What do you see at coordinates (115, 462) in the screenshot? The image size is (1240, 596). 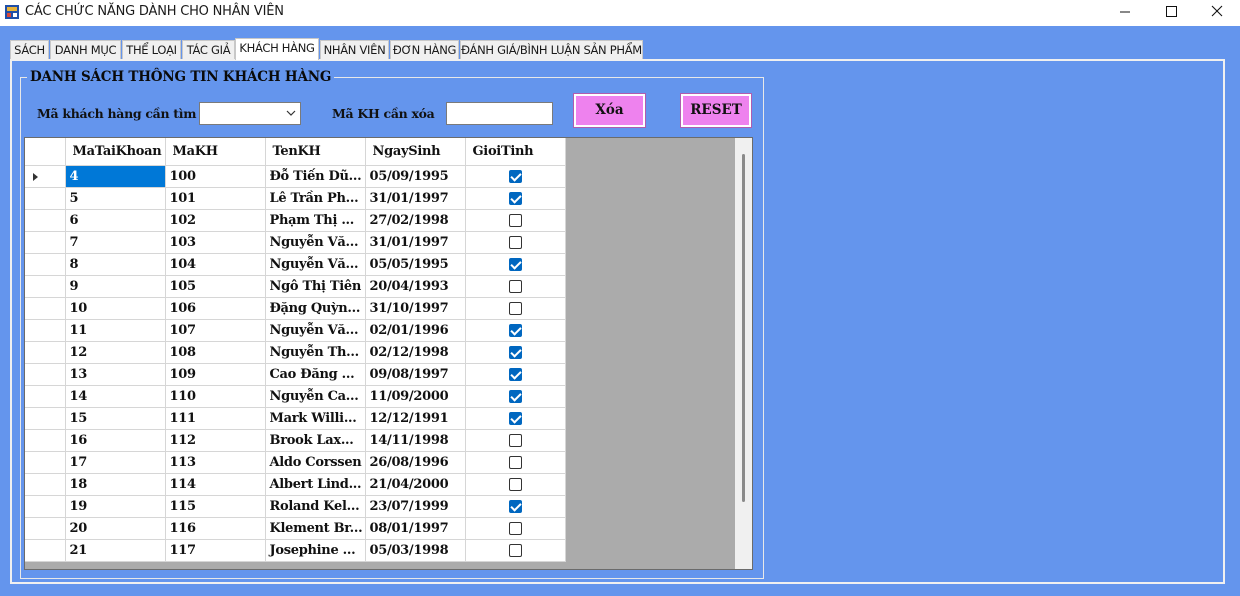 I see `cell-mataikhoan: 17` at bounding box center [115, 462].